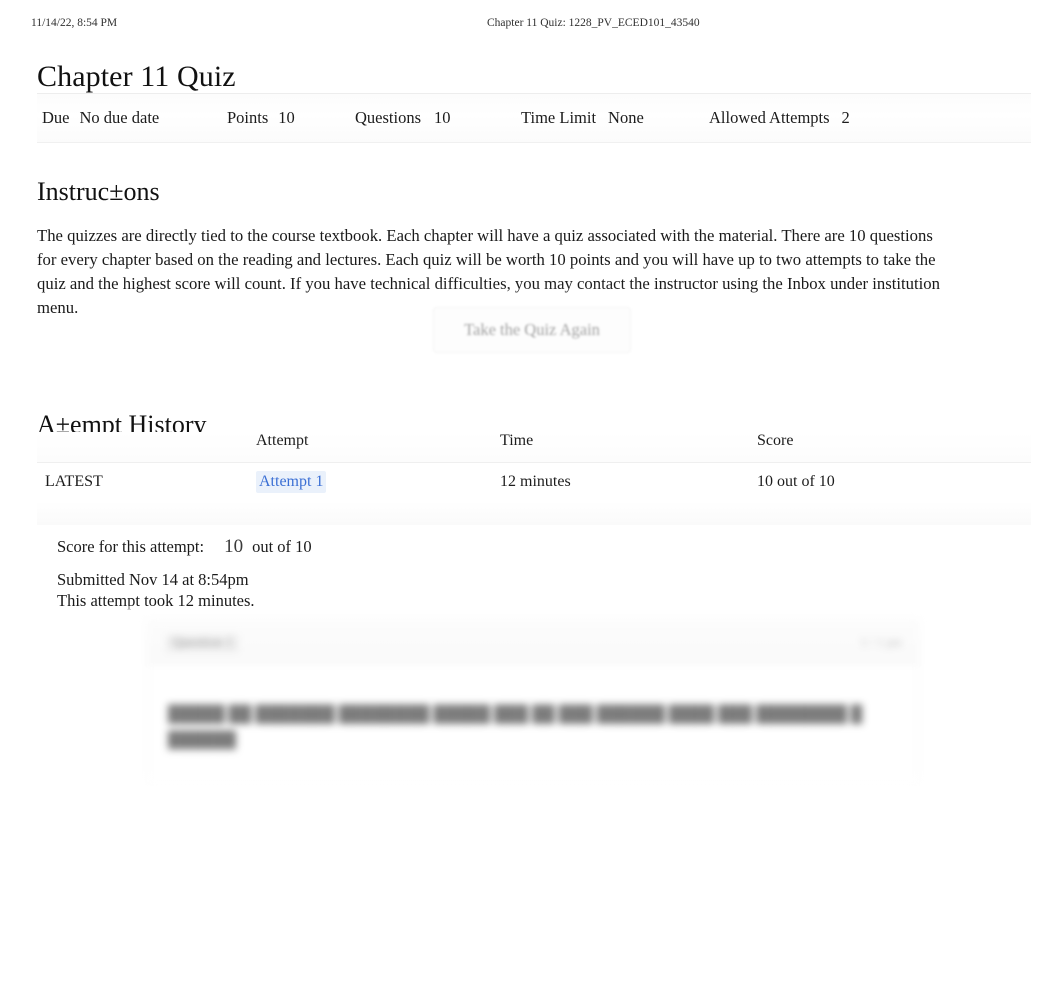 The image size is (1062, 1006). I want to click on quiz-meta-allowed-attempts: Allowed Attempts 2, so click(779, 118).